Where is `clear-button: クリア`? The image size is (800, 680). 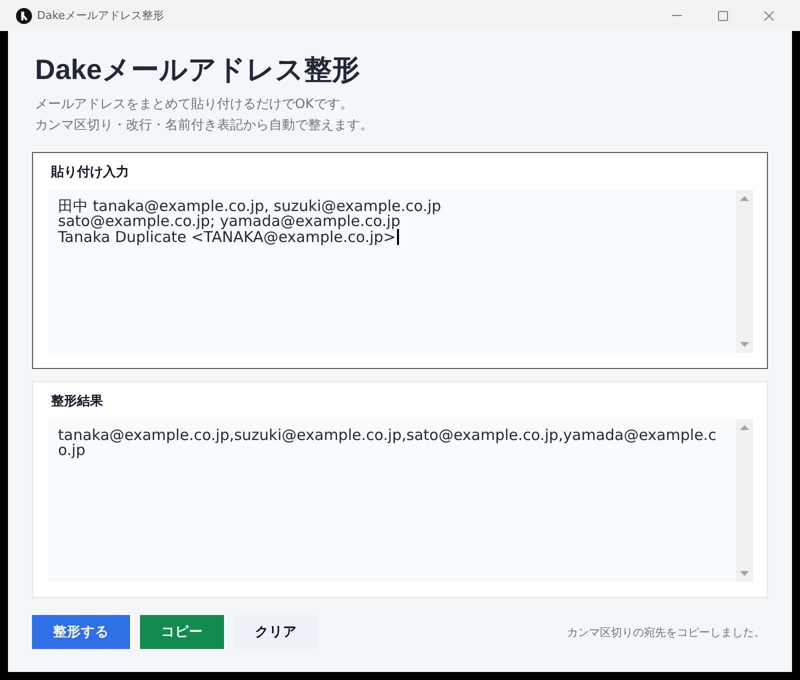 clear-button: クリア is located at coordinates (276, 632).